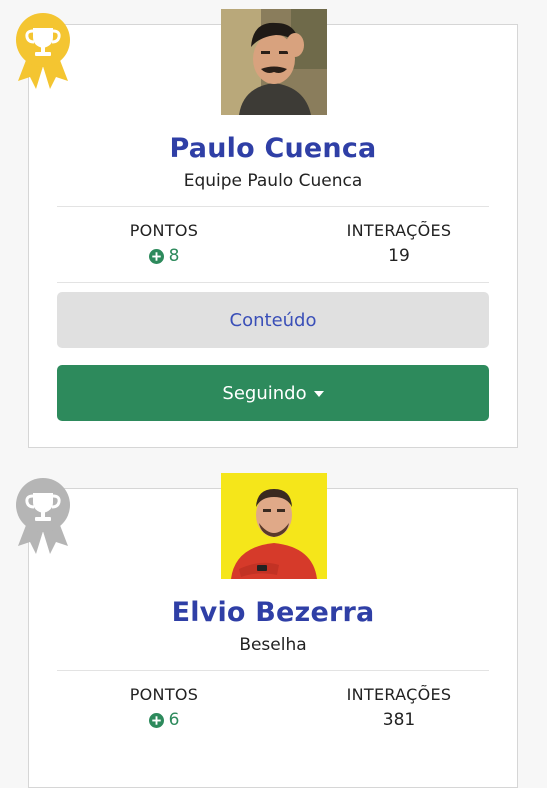  I want to click on following-dropdown-button: Seguindo, so click(273, 393).